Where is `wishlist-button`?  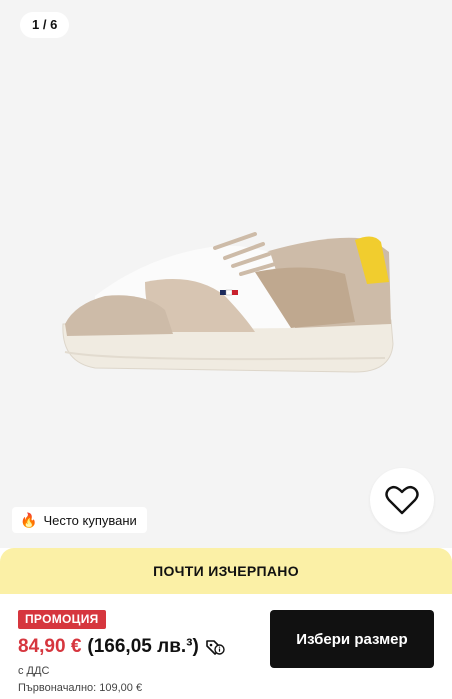 wishlist-button is located at coordinates (402, 500).